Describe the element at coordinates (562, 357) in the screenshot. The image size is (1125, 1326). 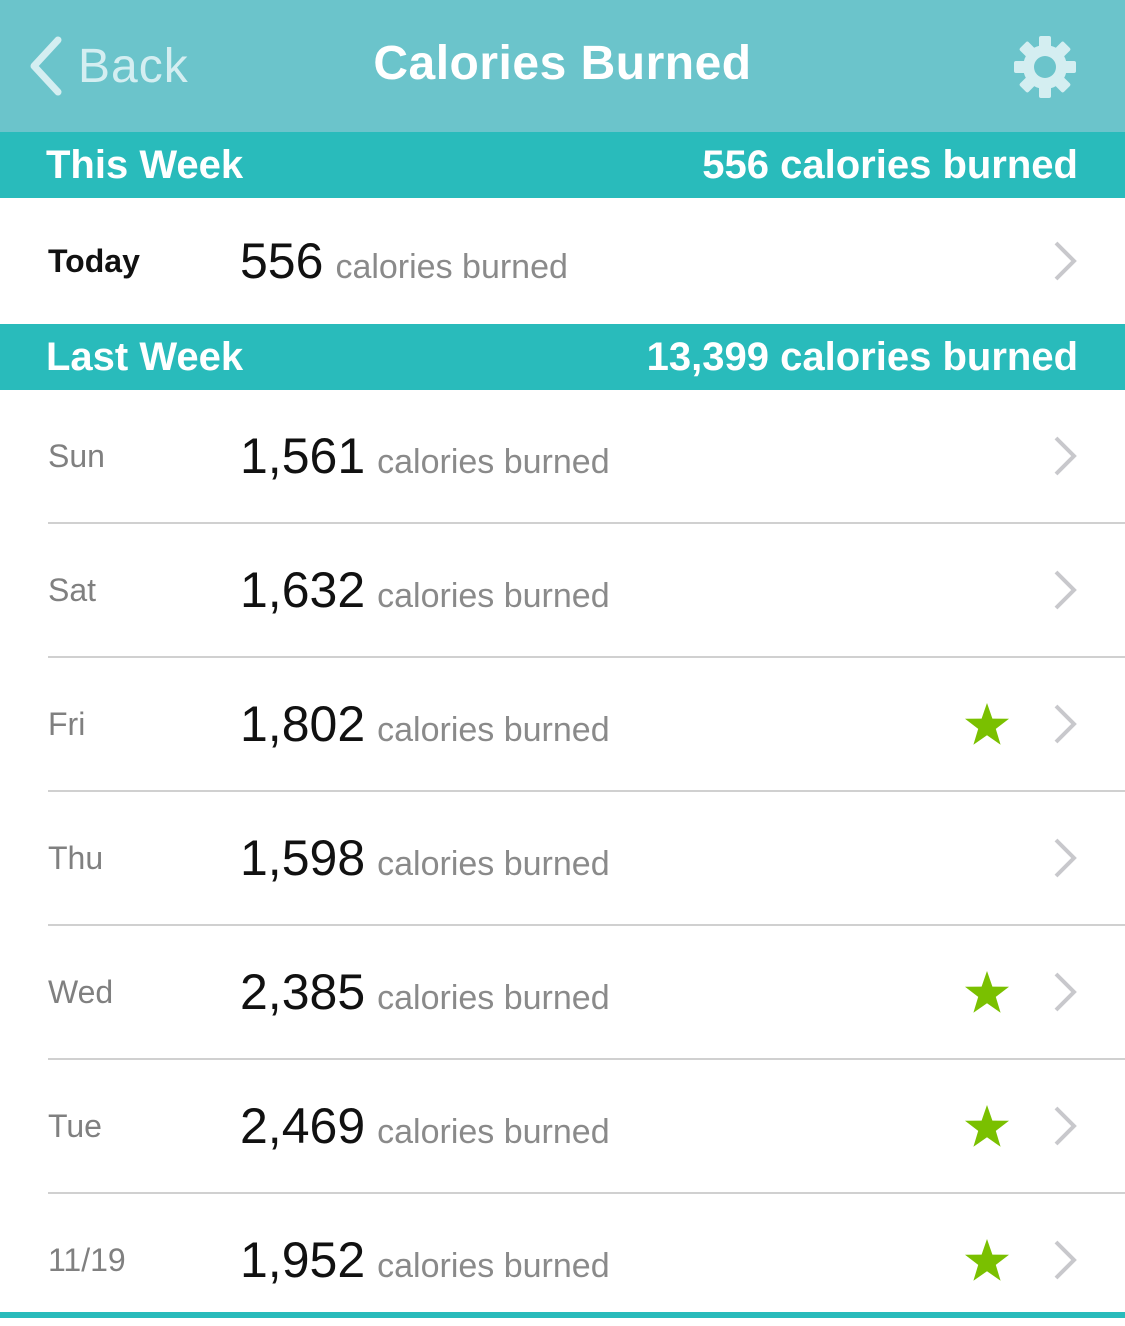
I see `last-week-header: Last Week 13,399 calories burned` at that location.